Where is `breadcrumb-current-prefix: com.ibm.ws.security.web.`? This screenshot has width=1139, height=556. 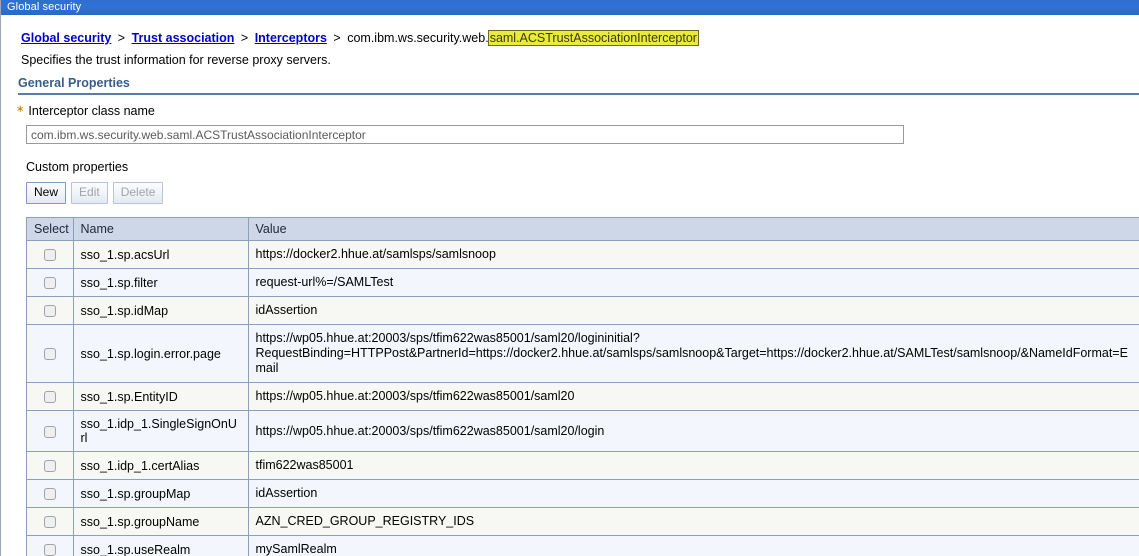
breadcrumb-current-prefix: com.ibm.ws.security.web. is located at coordinates (418, 38).